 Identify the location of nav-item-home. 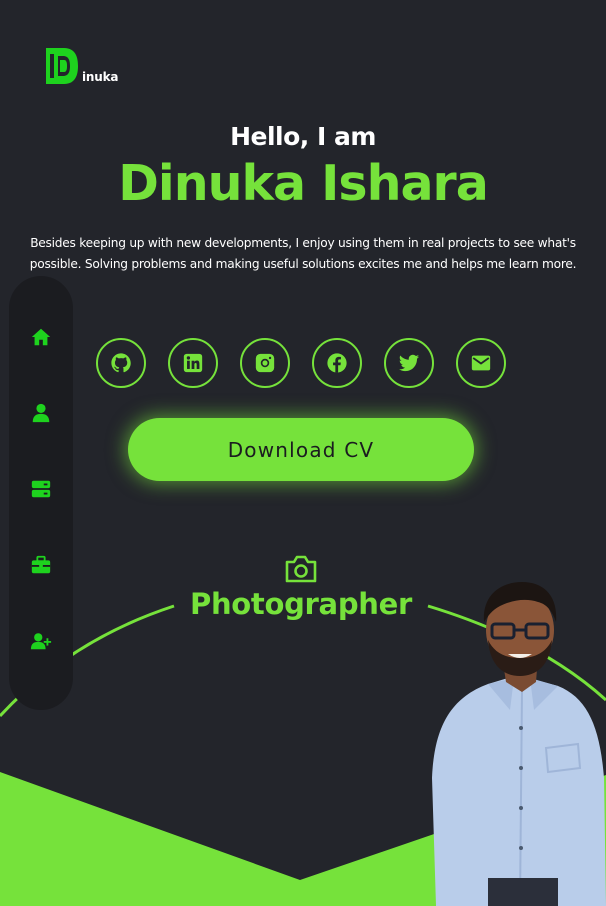
(41, 337).